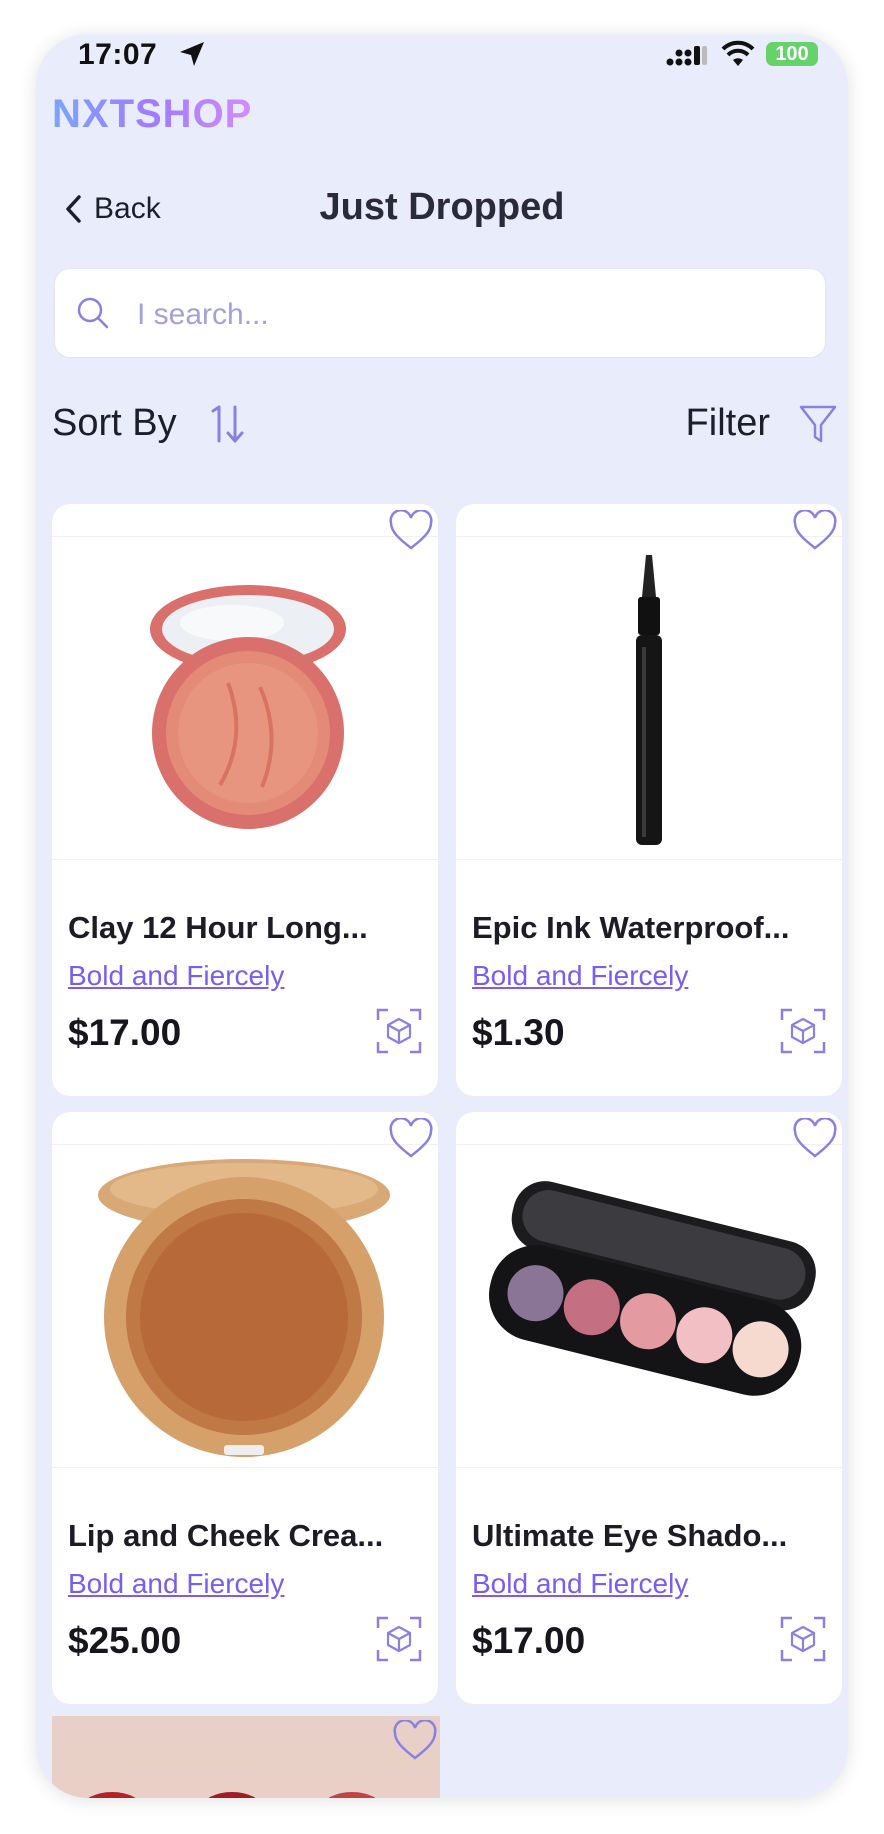 The image size is (884, 1834). I want to click on sort-button: Sort By, so click(149, 423).